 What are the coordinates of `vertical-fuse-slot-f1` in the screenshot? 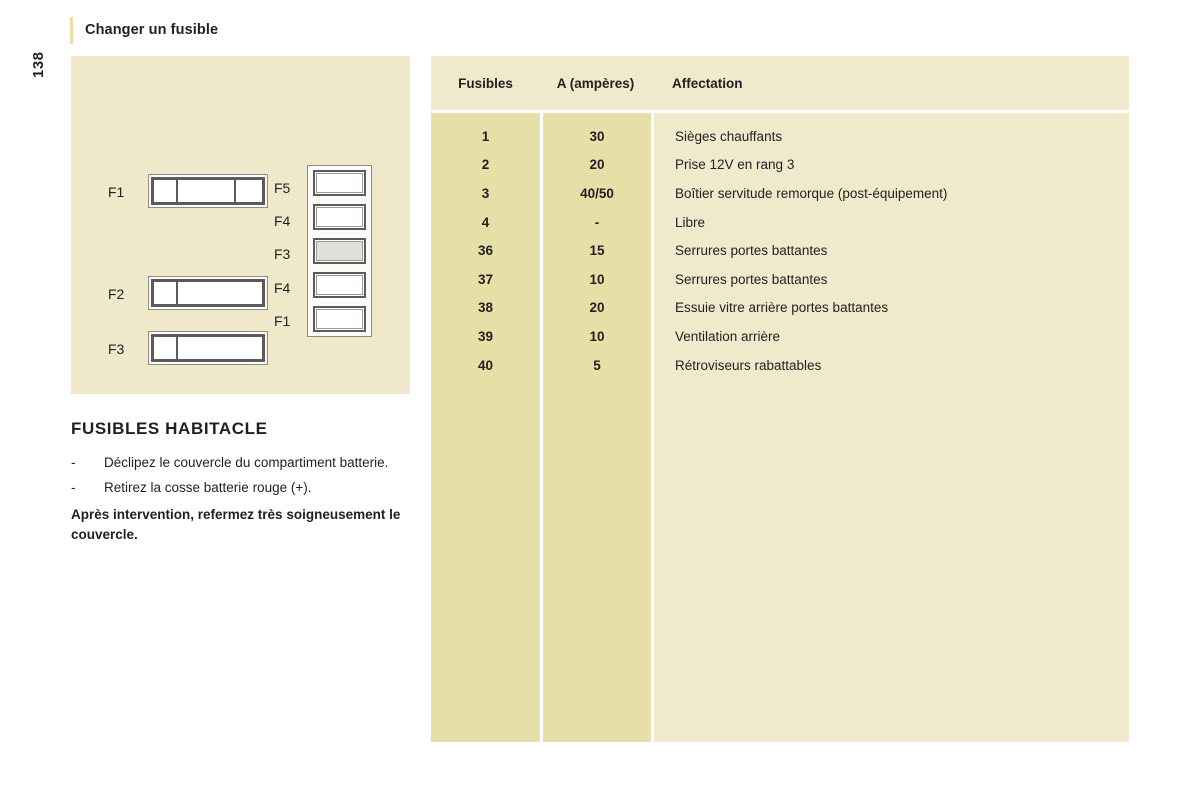 It's located at (339, 319).